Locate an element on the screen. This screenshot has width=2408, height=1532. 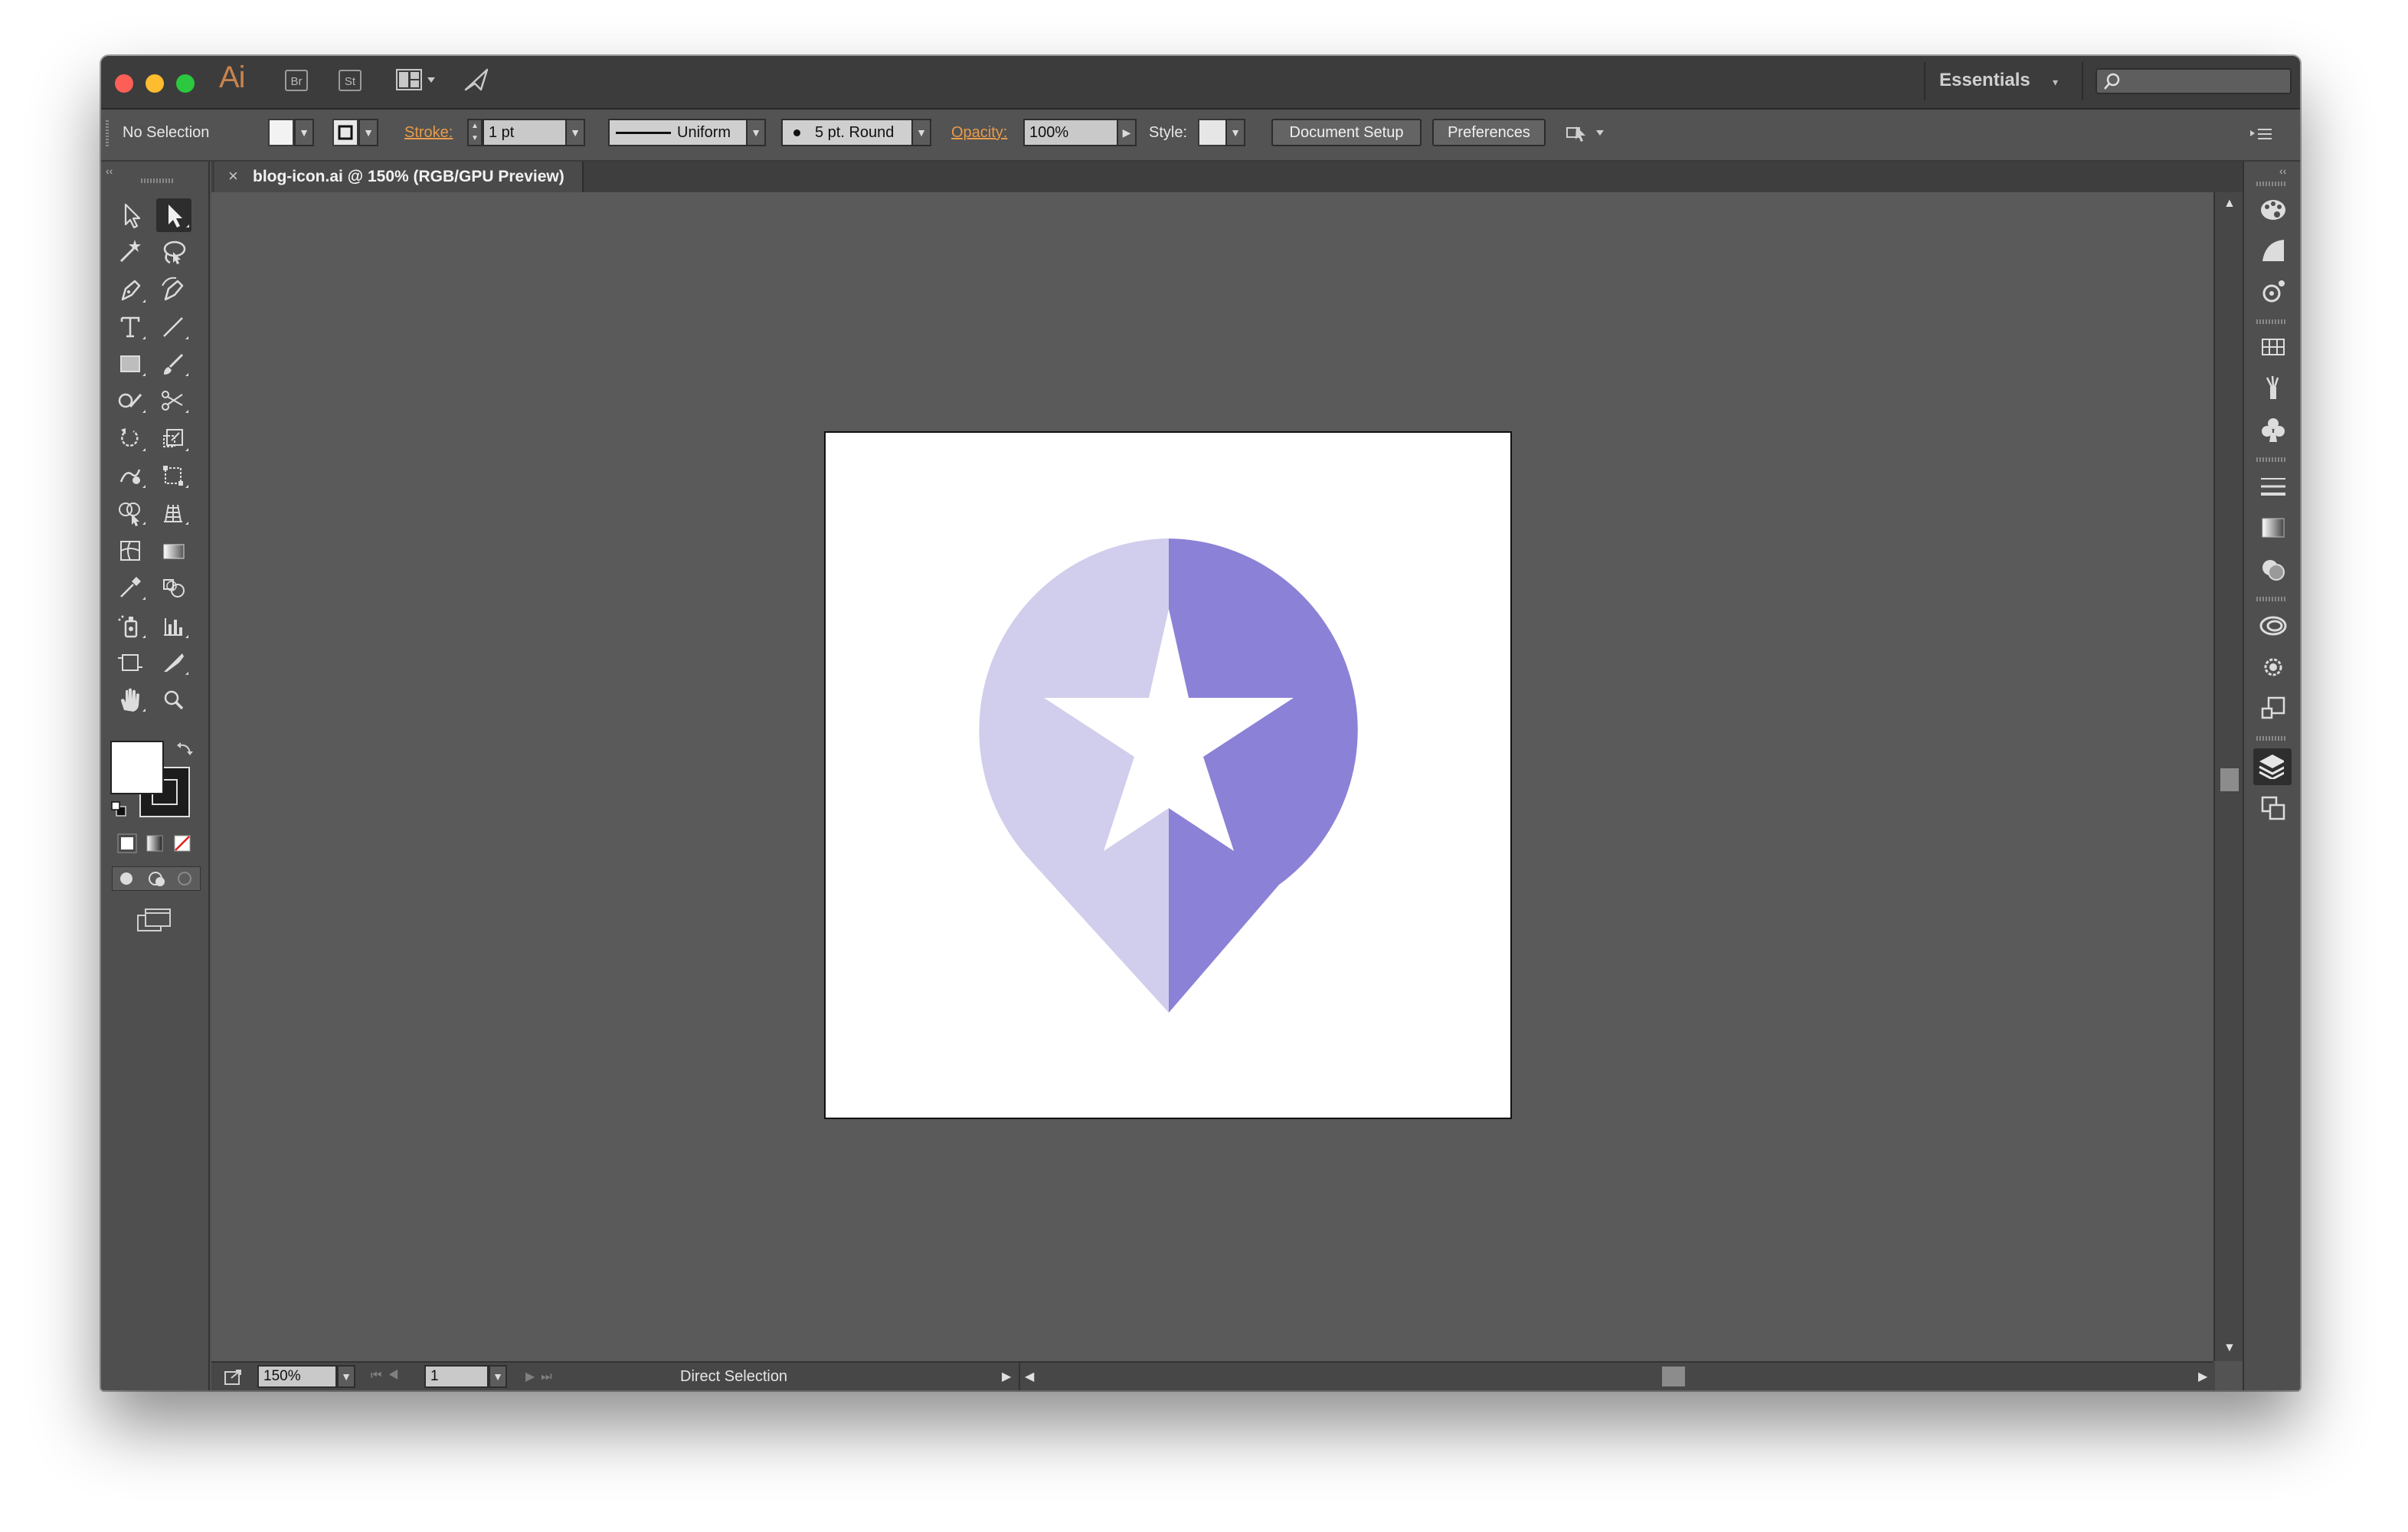
eyedropper-tool is located at coordinates (131, 588).